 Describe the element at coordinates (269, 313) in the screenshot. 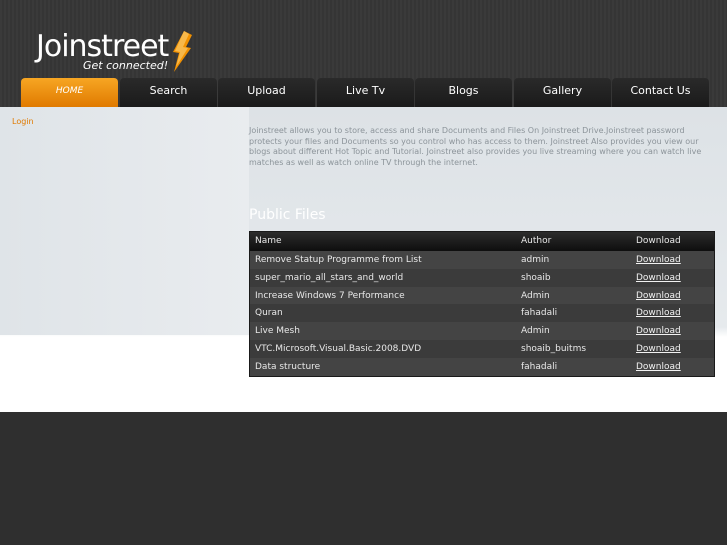

I see `file-name: Quran` at that location.